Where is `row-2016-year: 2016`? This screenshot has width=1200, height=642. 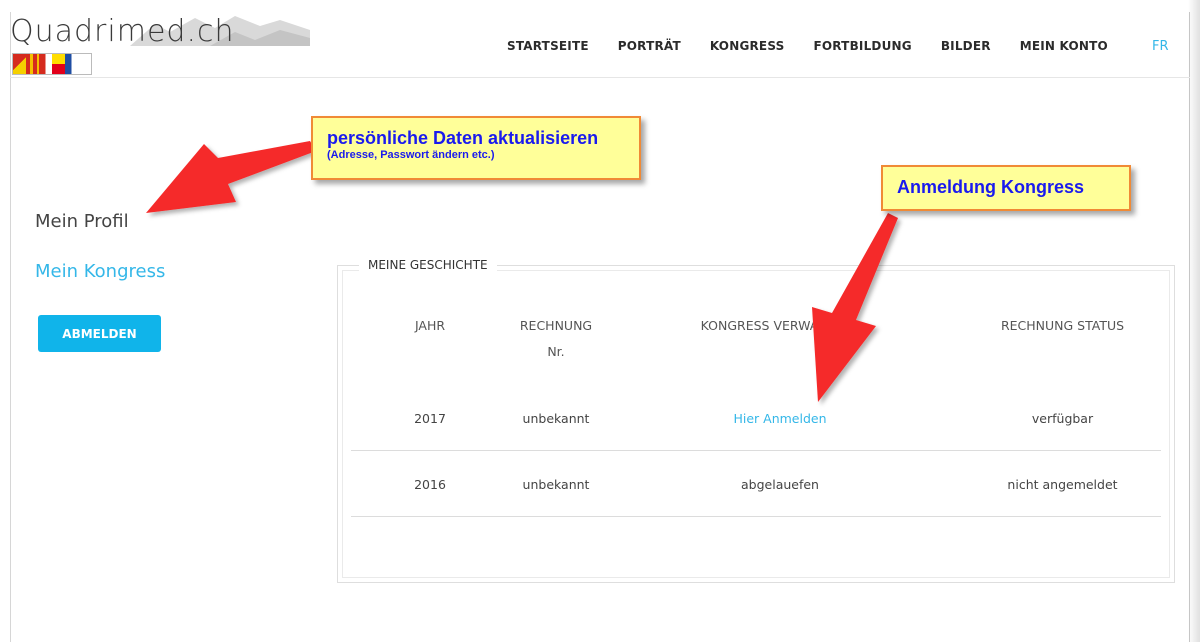
row-2016-year: 2016 is located at coordinates (430, 484).